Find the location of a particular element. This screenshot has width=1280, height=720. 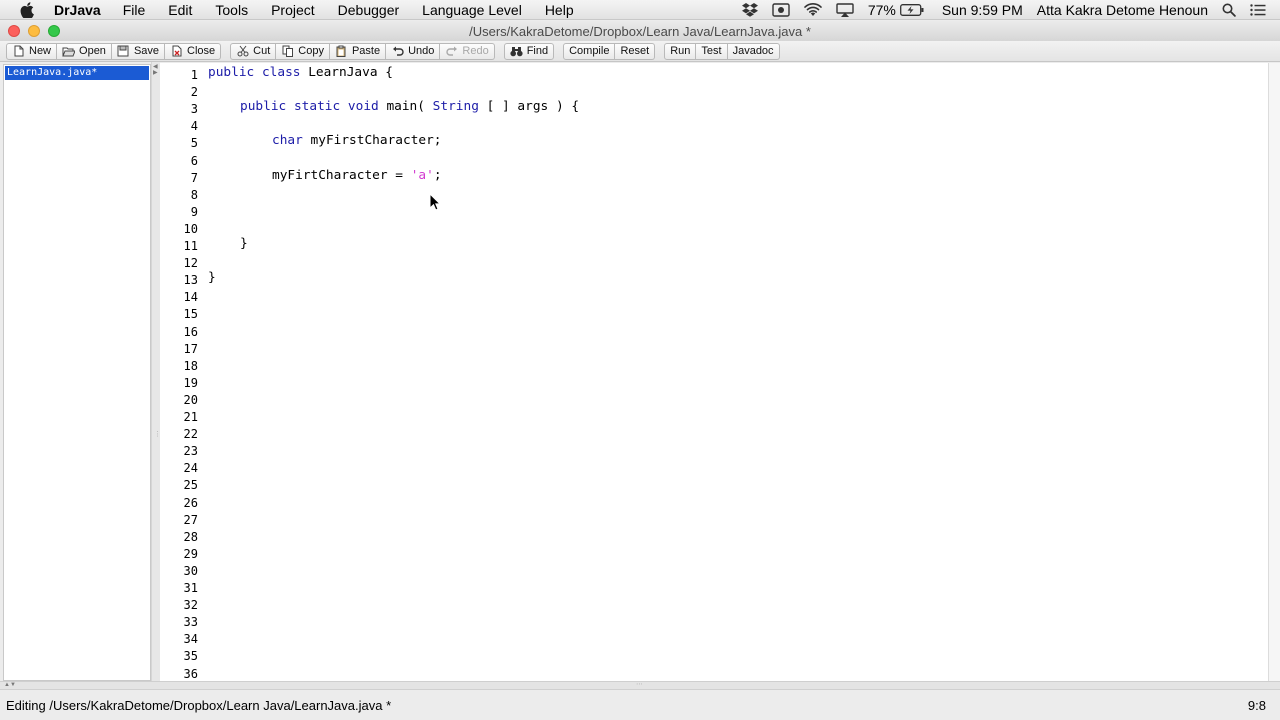

paste-button: Paste is located at coordinates (358, 51).